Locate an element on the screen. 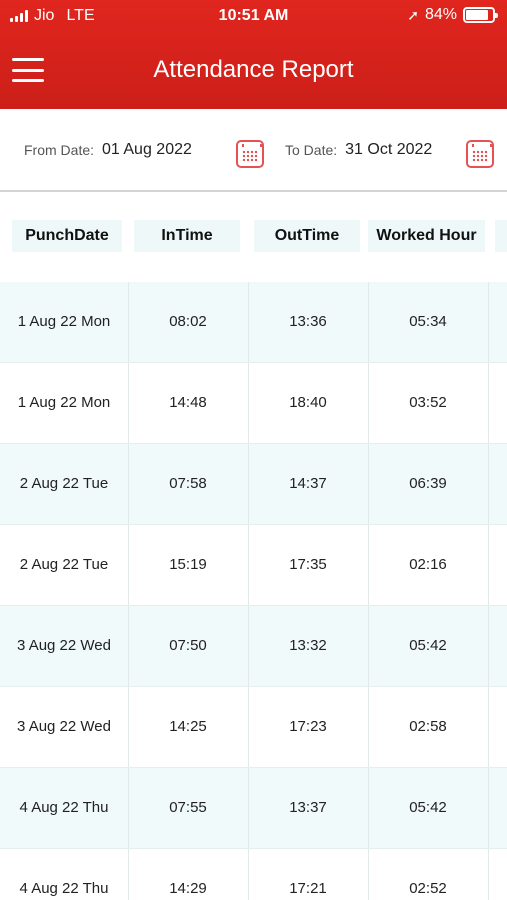  cell-worked-hour: 05:34 is located at coordinates (428, 321).